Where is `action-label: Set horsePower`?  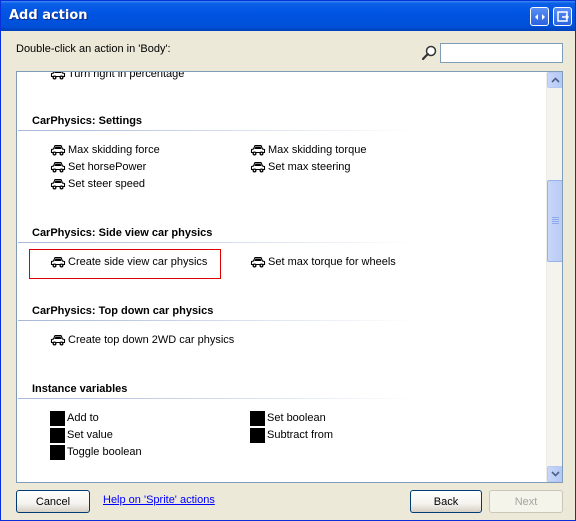
action-label: Set horsePower is located at coordinates (107, 167).